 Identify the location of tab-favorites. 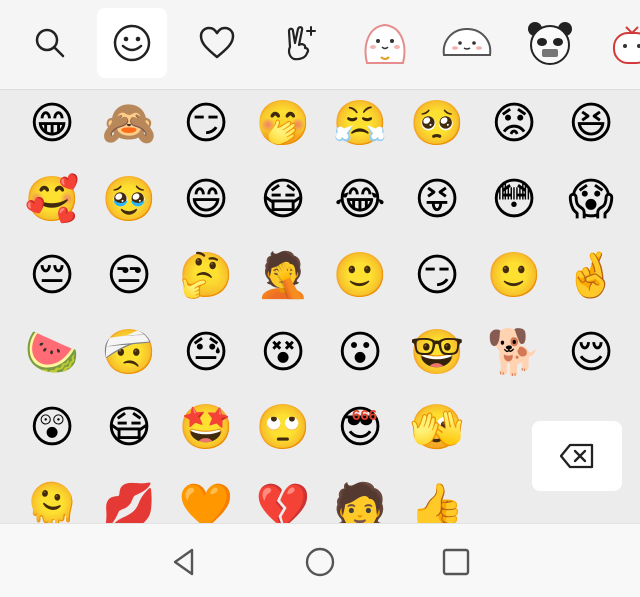
(217, 43).